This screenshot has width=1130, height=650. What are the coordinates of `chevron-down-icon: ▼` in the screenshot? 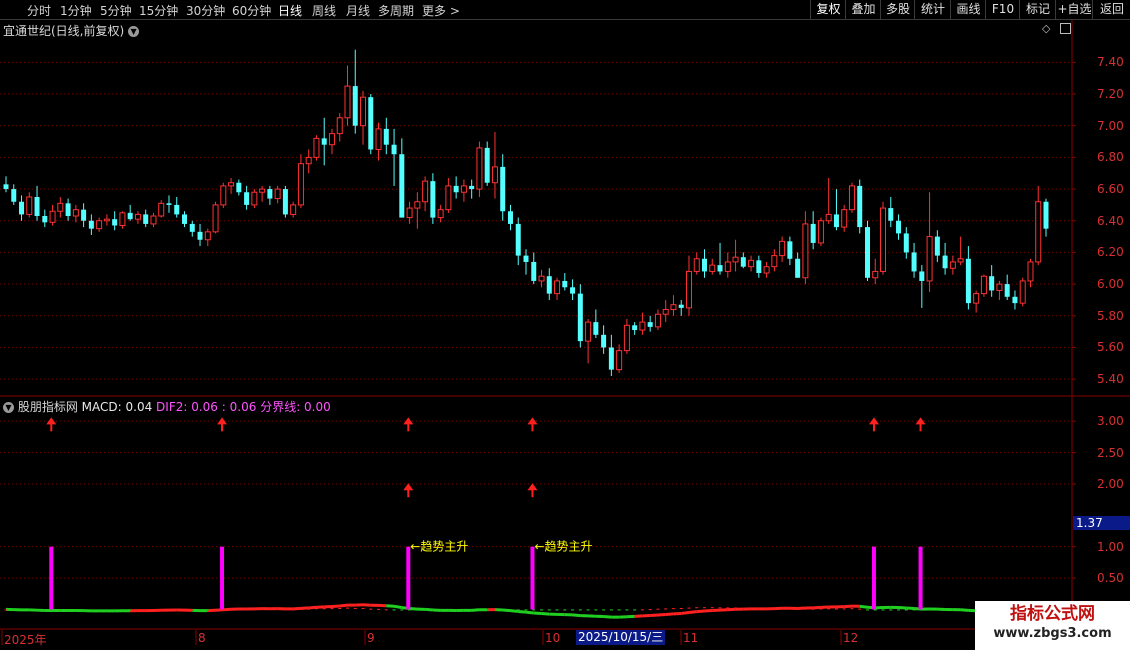 It's located at (134, 31).